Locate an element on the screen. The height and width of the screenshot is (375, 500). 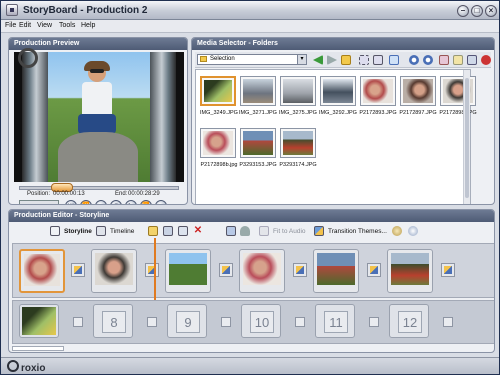
storyline-tab: Storyline is located at coordinates (78, 231).